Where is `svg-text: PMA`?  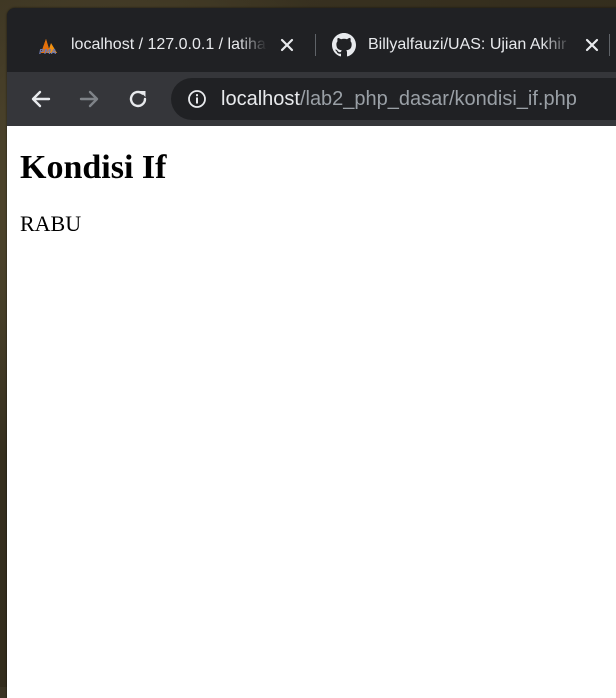
svg-text: PMA is located at coordinates (48, 51).